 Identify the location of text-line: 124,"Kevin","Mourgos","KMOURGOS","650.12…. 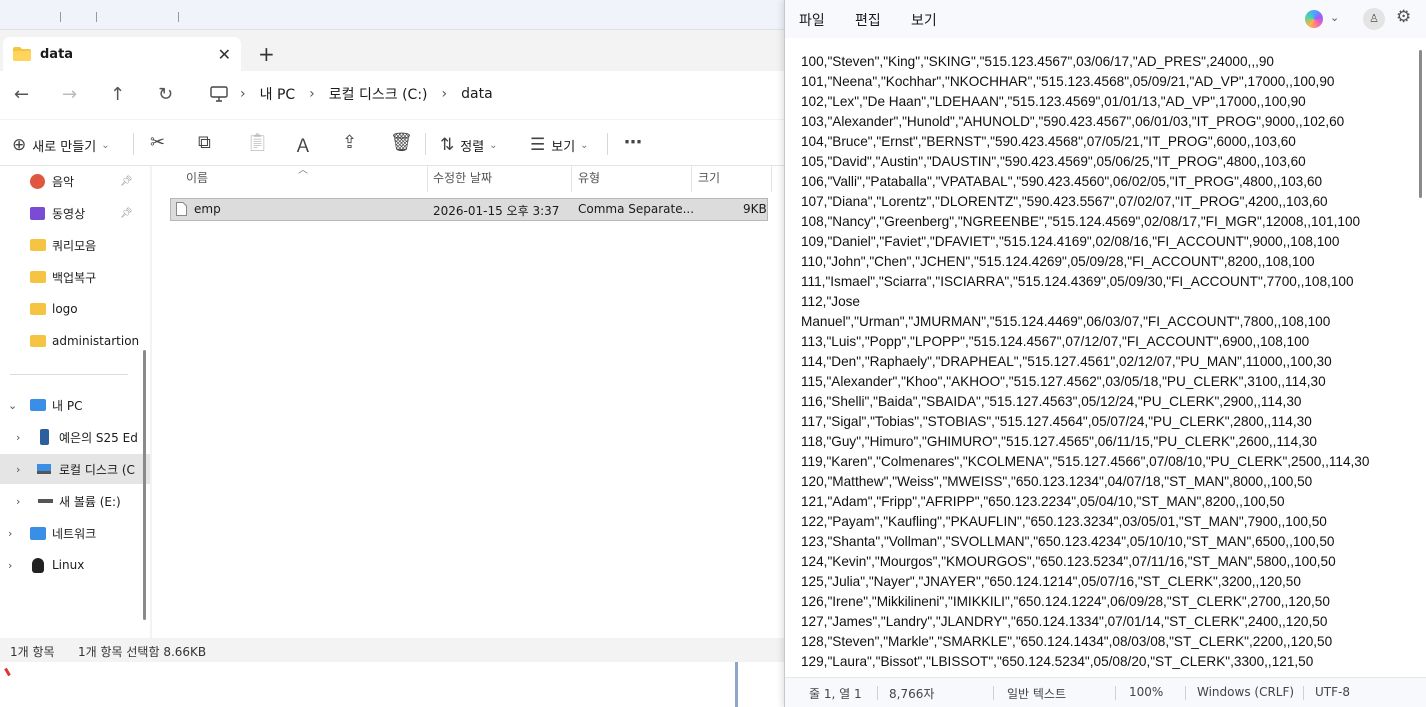
(1068, 561).